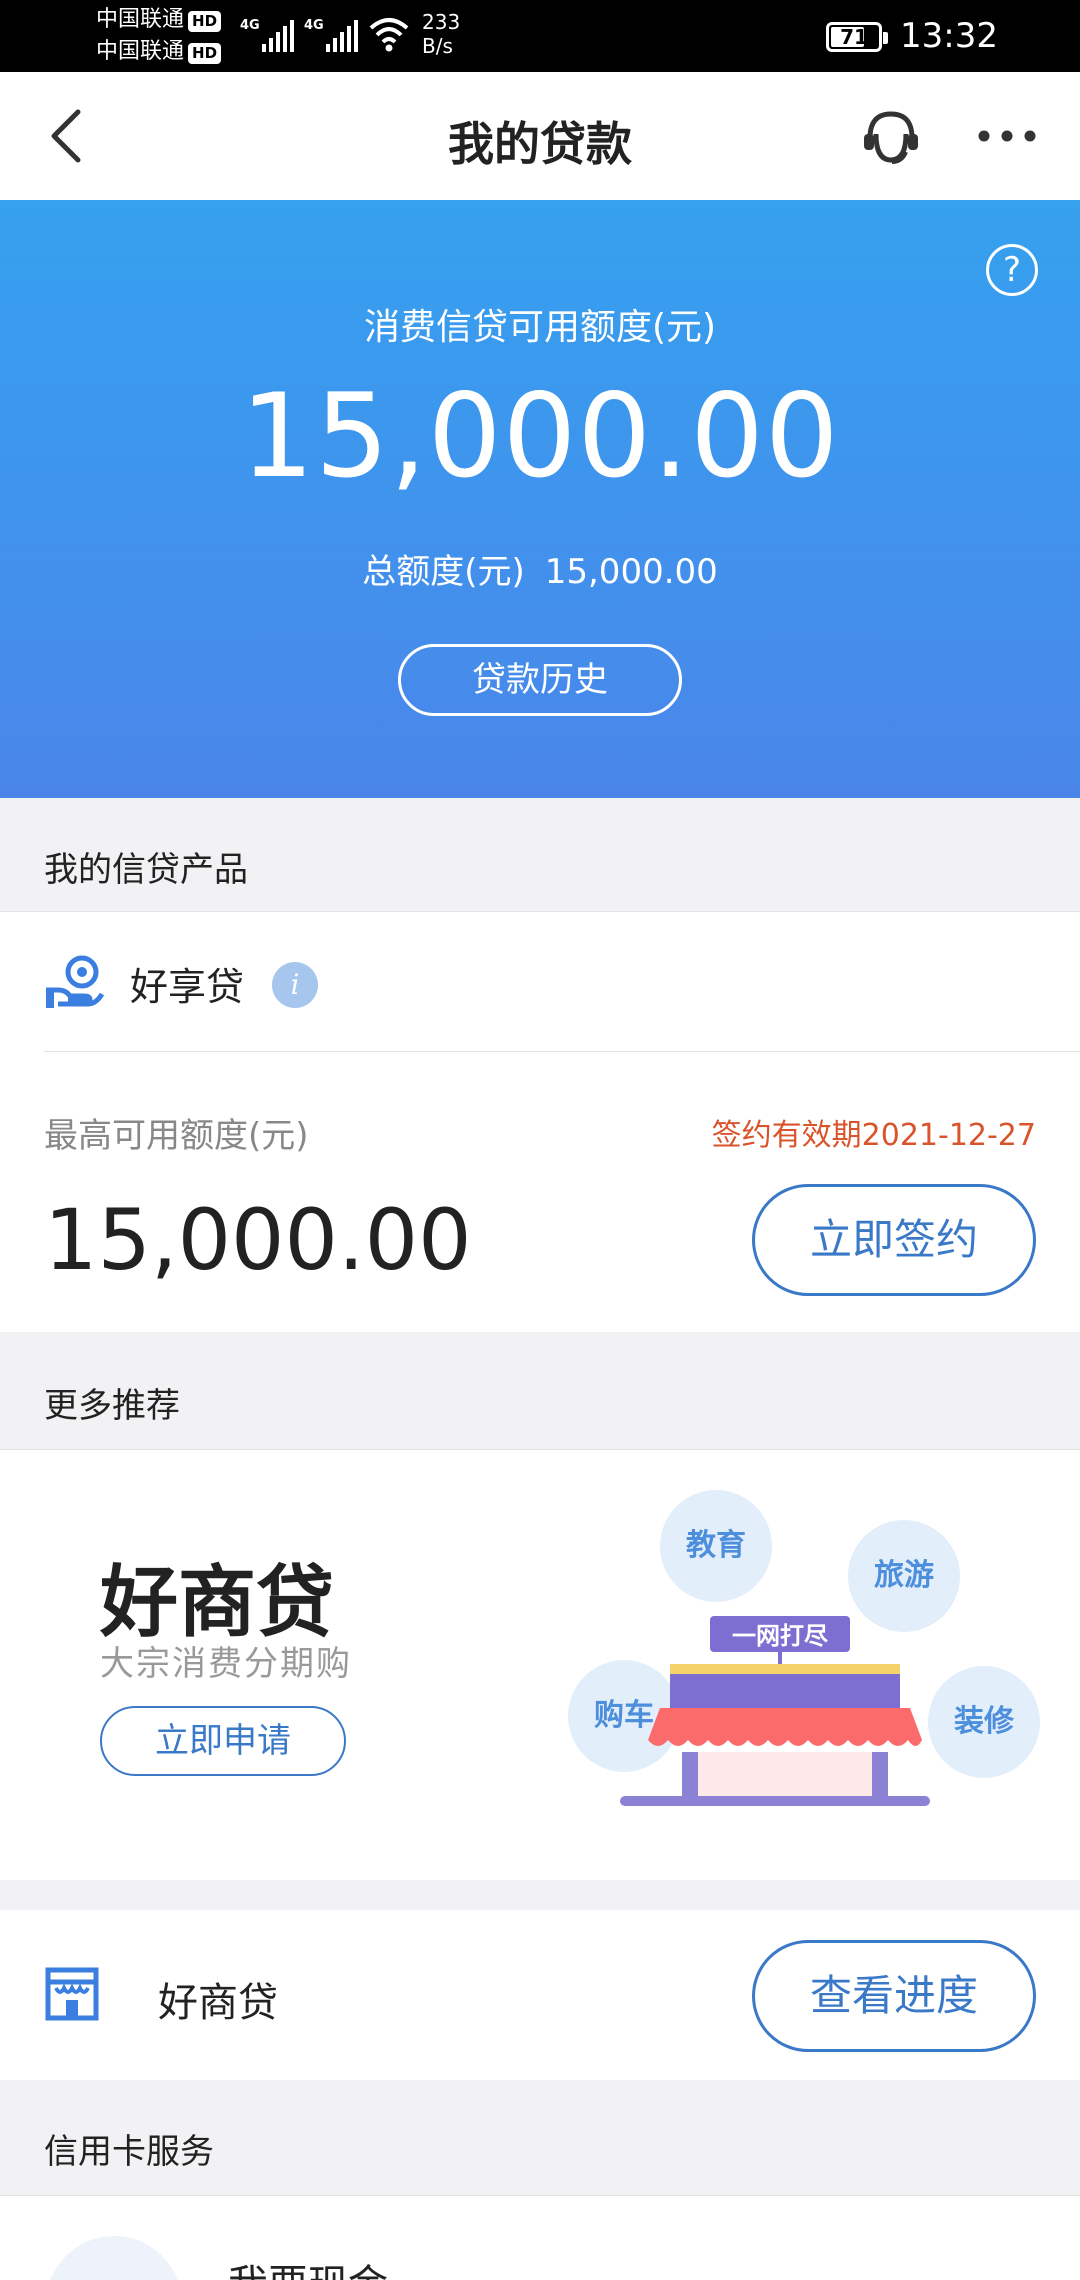 This screenshot has height=2280, width=1080. Describe the element at coordinates (75, 981) in the screenshot. I see `loan-hand-icon` at that location.